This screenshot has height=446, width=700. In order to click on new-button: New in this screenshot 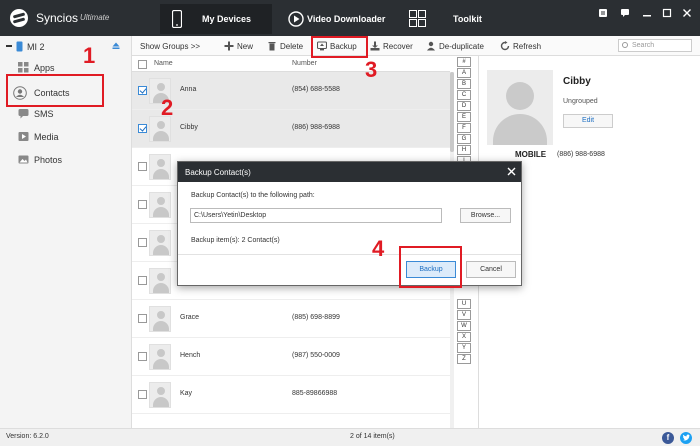, I will do `click(238, 46)`.